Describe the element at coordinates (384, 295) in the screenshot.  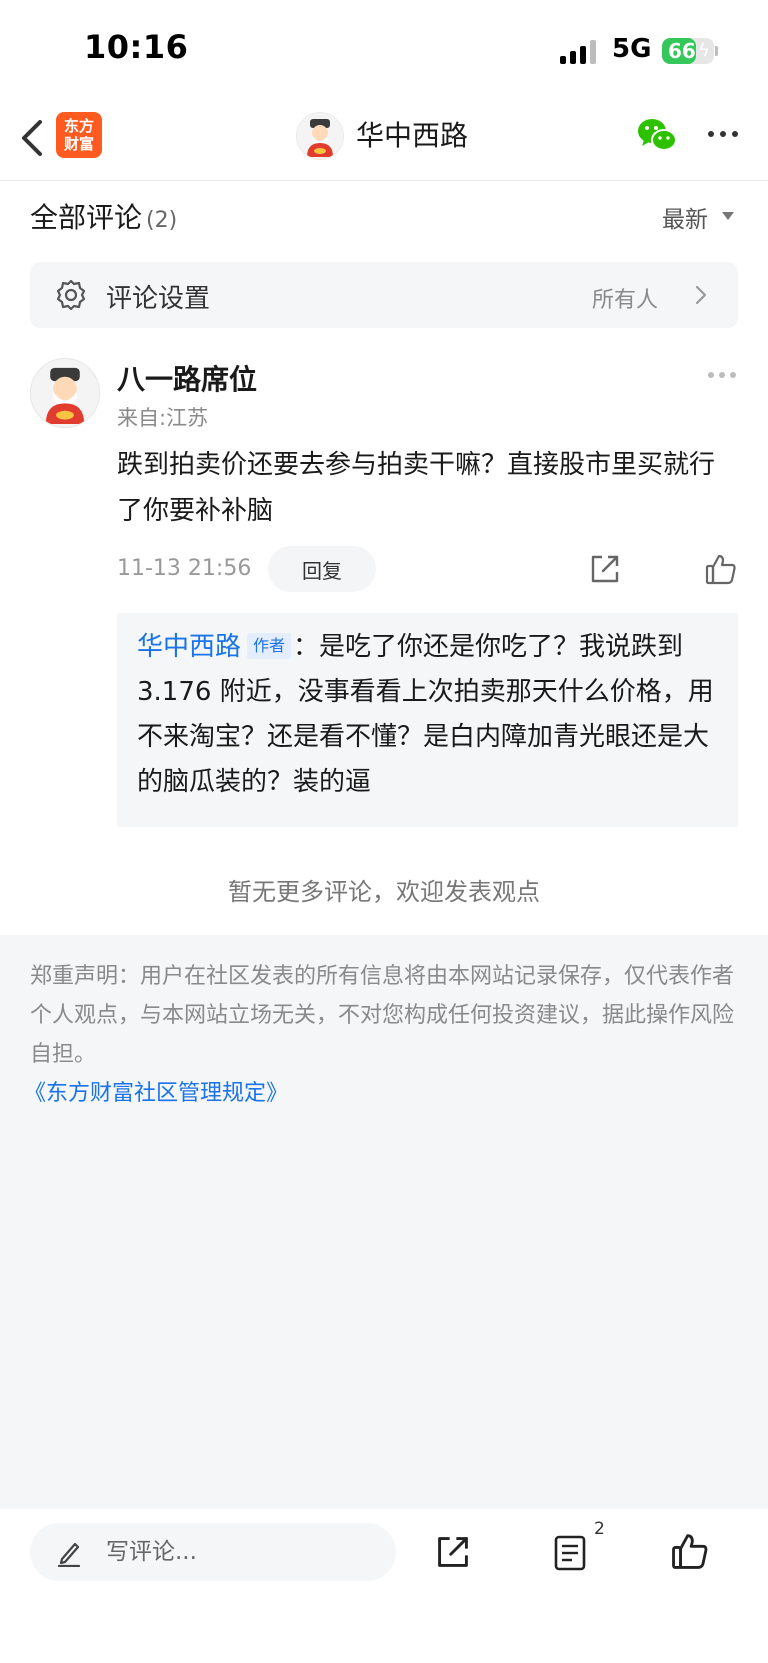
I see `comment-settings-row: 评论设置 所有人` at that location.